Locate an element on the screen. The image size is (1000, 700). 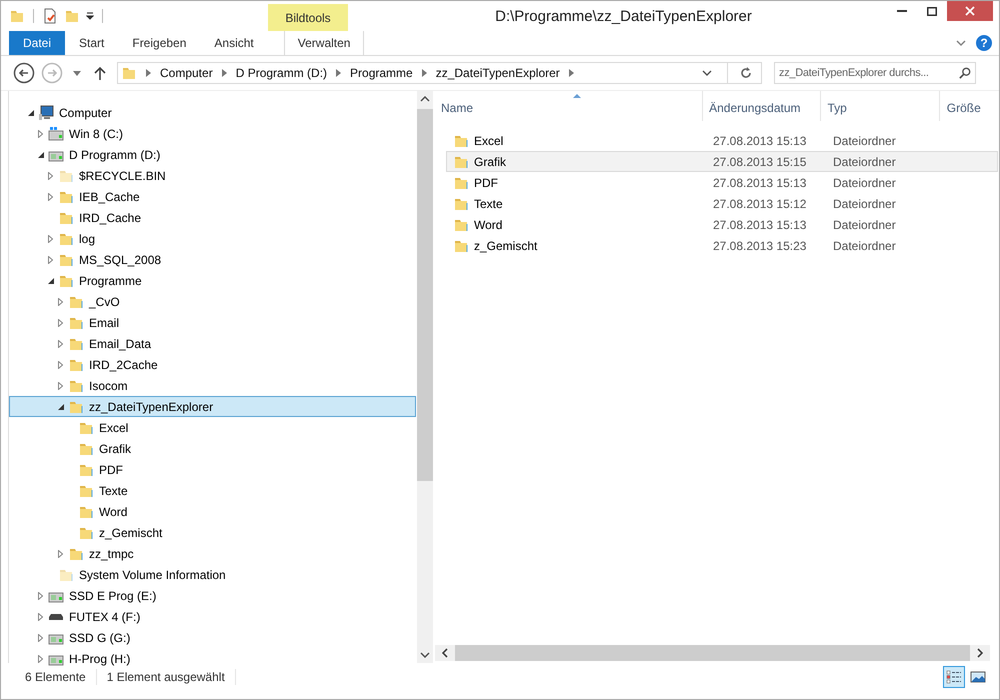
tree-item: SSD G (G:) is located at coordinates (213, 637).